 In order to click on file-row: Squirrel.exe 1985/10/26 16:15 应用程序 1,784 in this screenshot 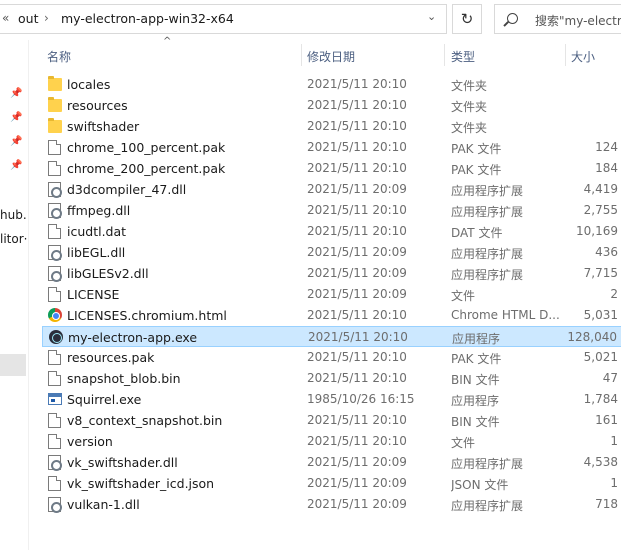, I will do `click(331, 399)`.